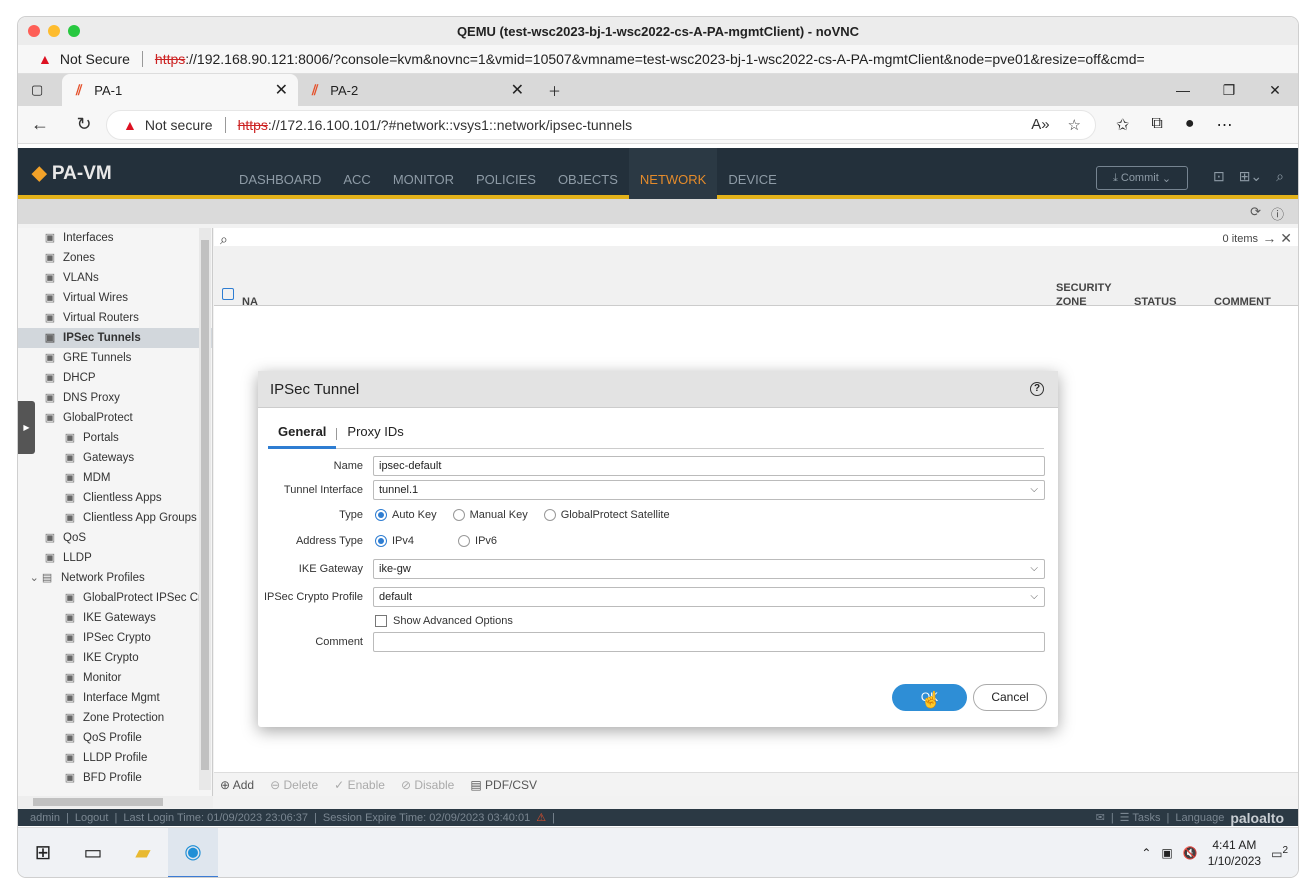  I want to click on close-icon: ✕, so click(1275, 90).